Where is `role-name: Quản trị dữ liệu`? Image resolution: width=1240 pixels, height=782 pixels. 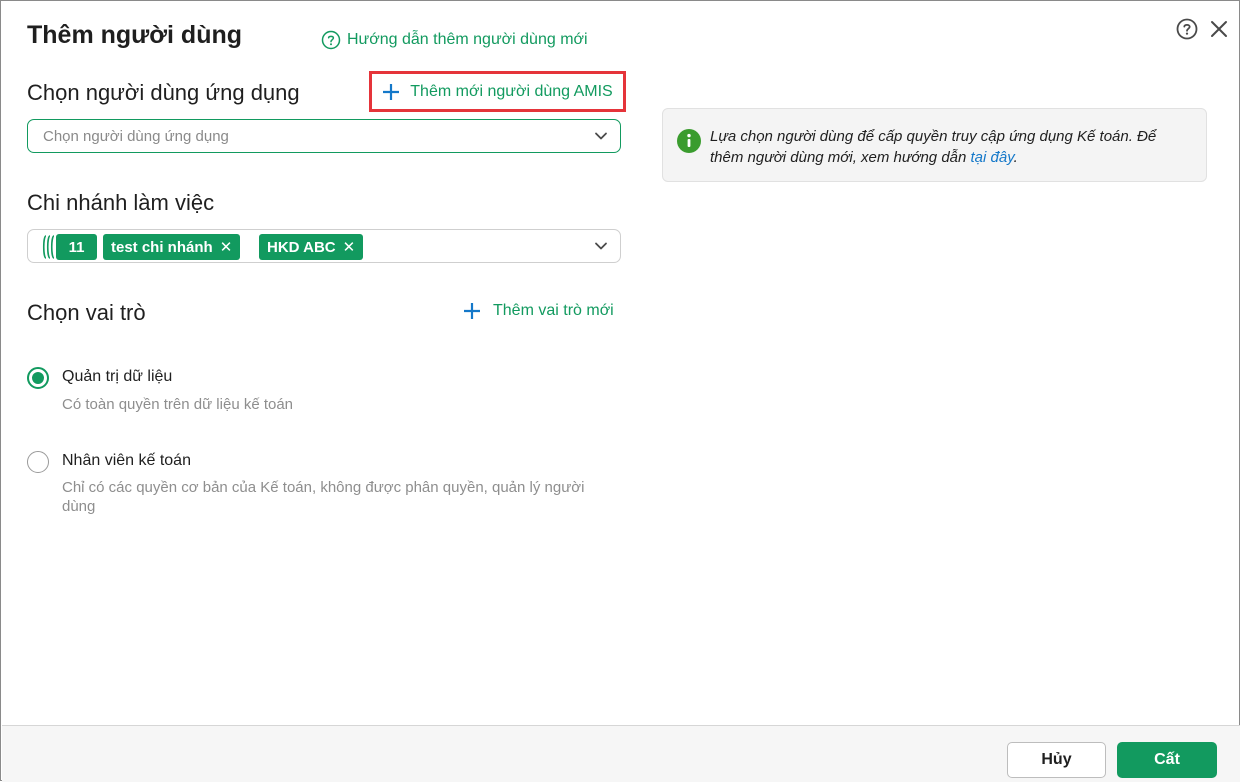 role-name: Quản trị dữ liệu is located at coordinates (117, 376).